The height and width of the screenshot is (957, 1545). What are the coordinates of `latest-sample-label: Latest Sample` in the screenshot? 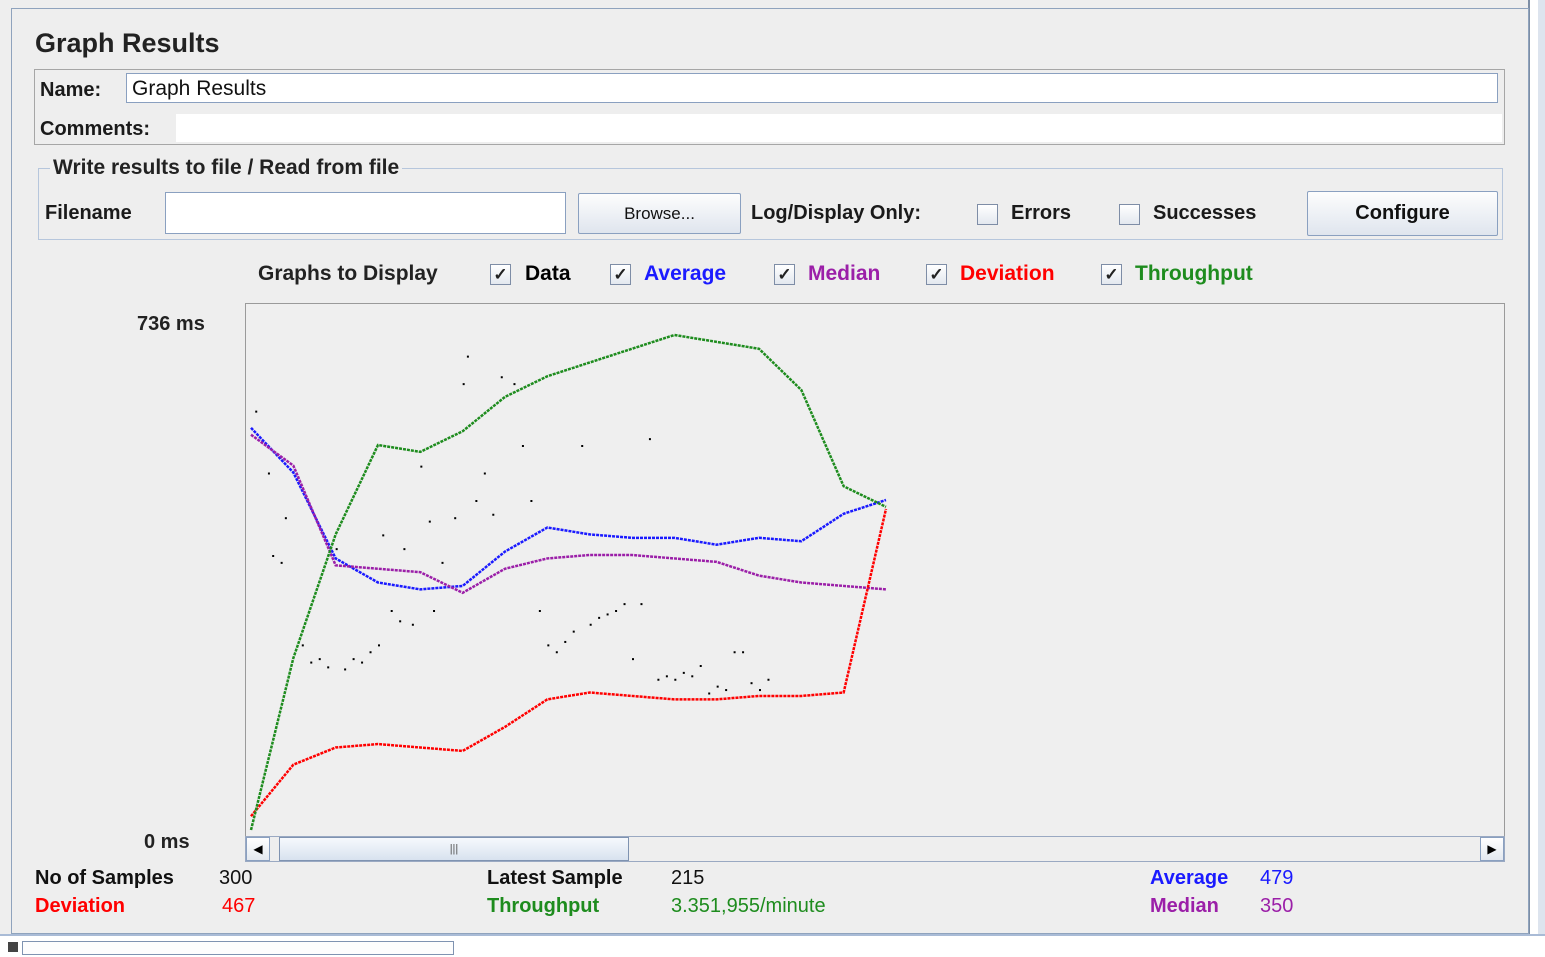 It's located at (555, 878).